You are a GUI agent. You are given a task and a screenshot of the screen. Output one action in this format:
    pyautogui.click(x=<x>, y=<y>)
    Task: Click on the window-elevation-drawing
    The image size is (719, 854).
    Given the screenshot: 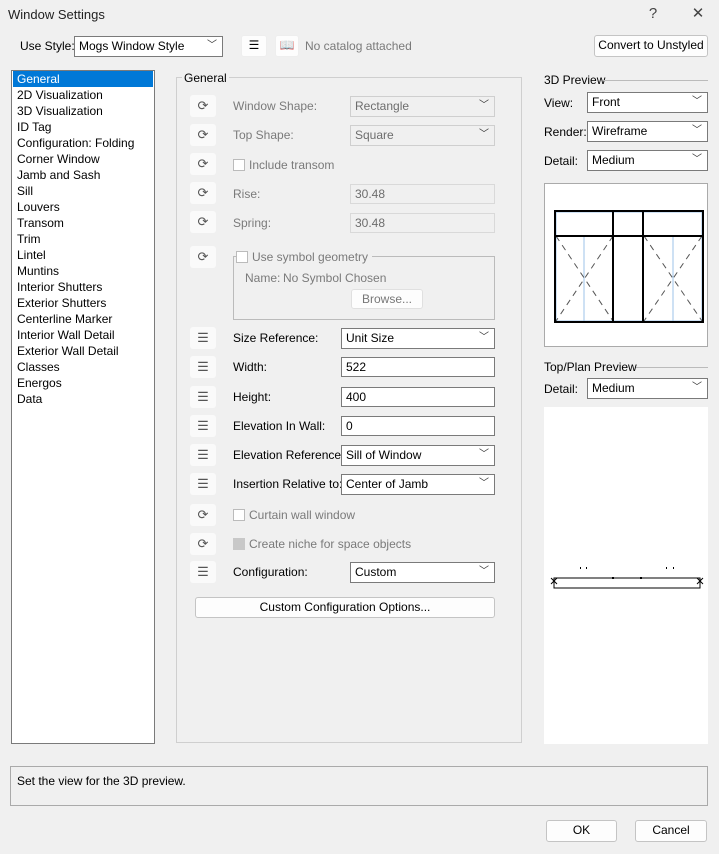 What is the action you would take?
    pyautogui.click(x=629, y=266)
    